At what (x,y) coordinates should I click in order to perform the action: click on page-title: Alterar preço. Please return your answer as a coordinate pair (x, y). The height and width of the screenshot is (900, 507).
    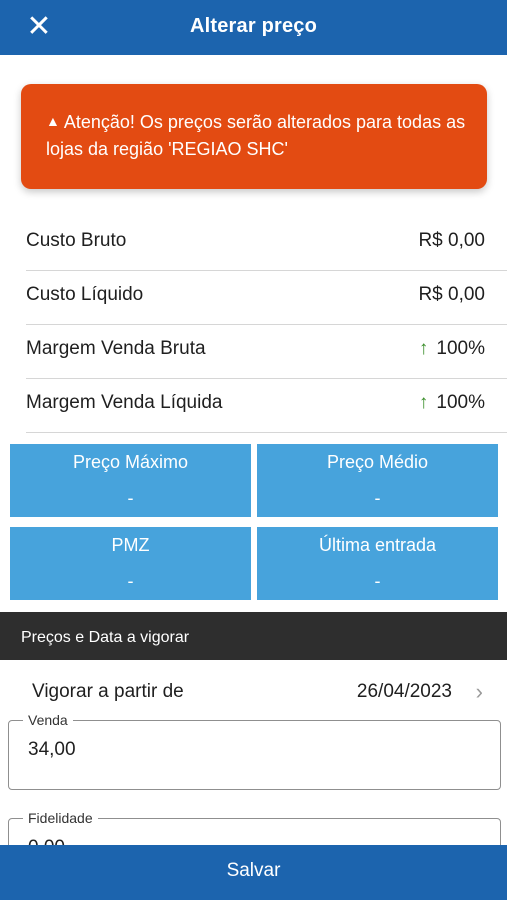
    Looking at the image, I should click on (253, 26).